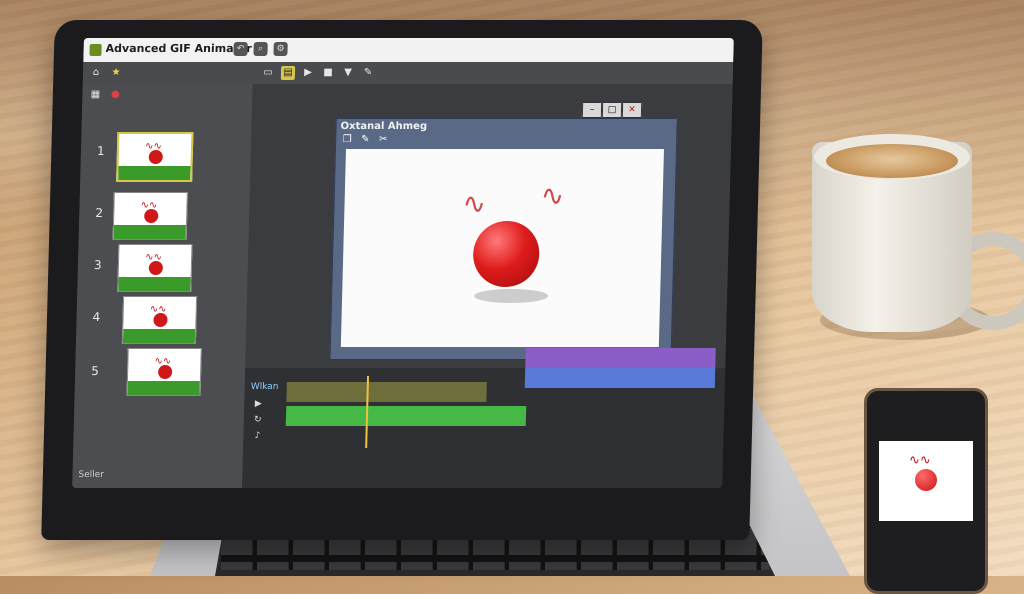 The height and width of the screenshot is (594, 1024). What do you see at coordinates (178, 48) in the screenshot?
I see `app-title: Advanced GIF Animator` at bounding box center [178, 48].